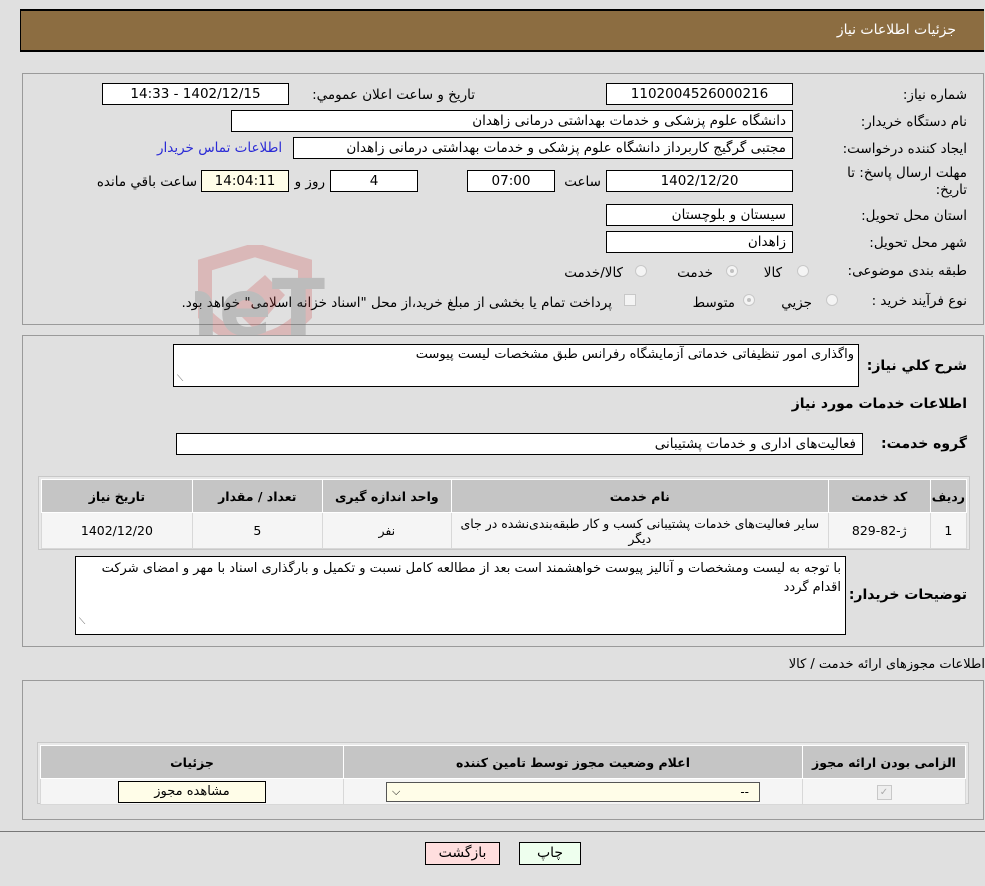 The height and width of the screenshot is (886, 985). What do you see at coordinates (732, 271) in the screenshot?
I see `category-radio-service` at bounding box center [732, 271].